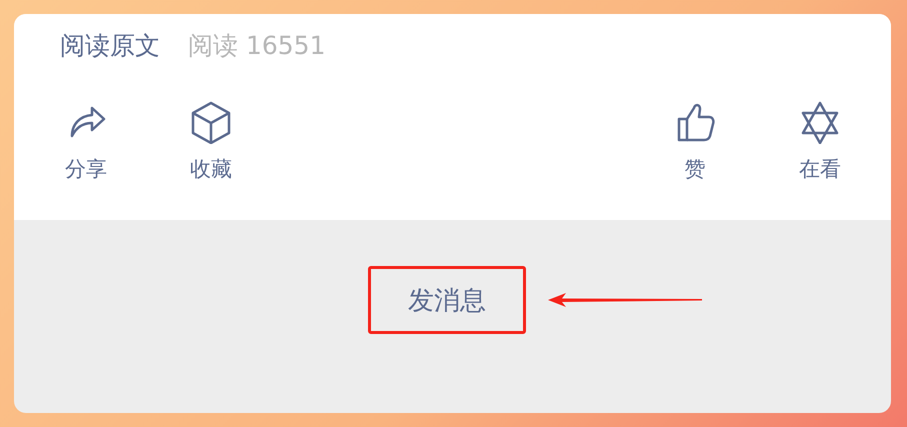  I want to click on cube-icon, so click(211, 122).